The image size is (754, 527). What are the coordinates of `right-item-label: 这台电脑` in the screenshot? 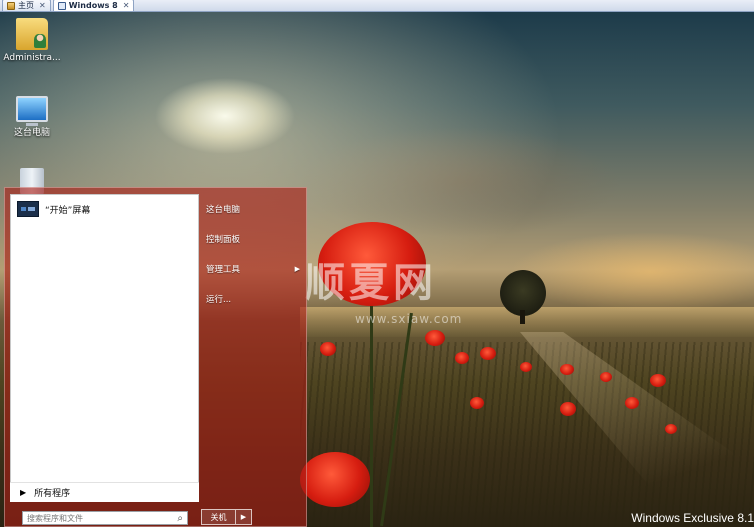 It's located at (223, 210).